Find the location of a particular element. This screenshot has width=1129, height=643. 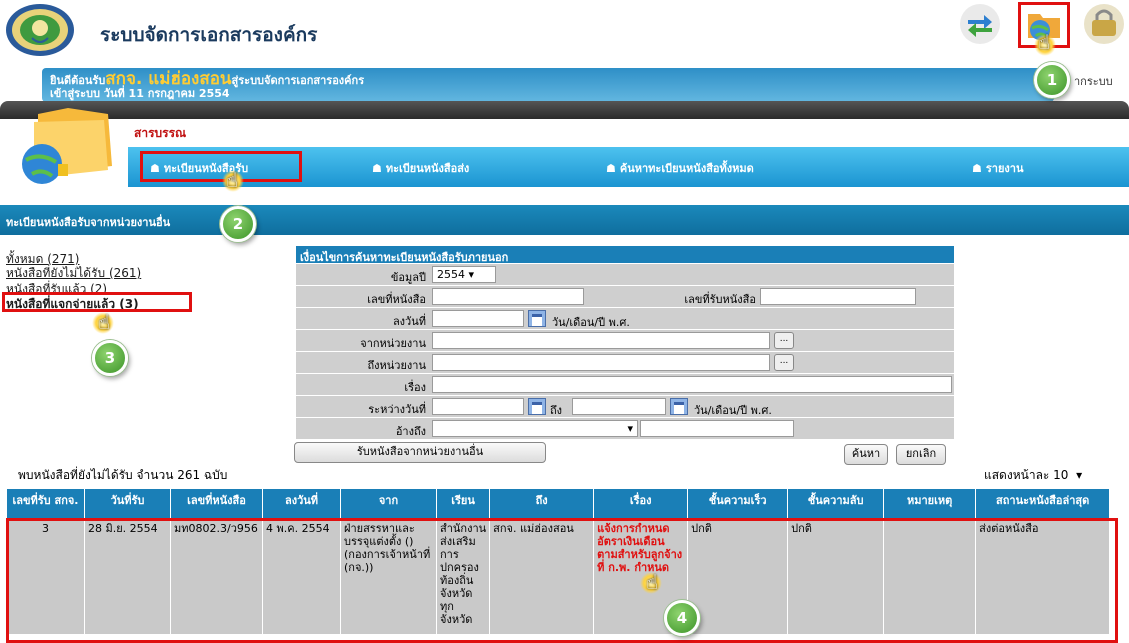

step-badge-3: 3 is located at coordinates (110, 358).